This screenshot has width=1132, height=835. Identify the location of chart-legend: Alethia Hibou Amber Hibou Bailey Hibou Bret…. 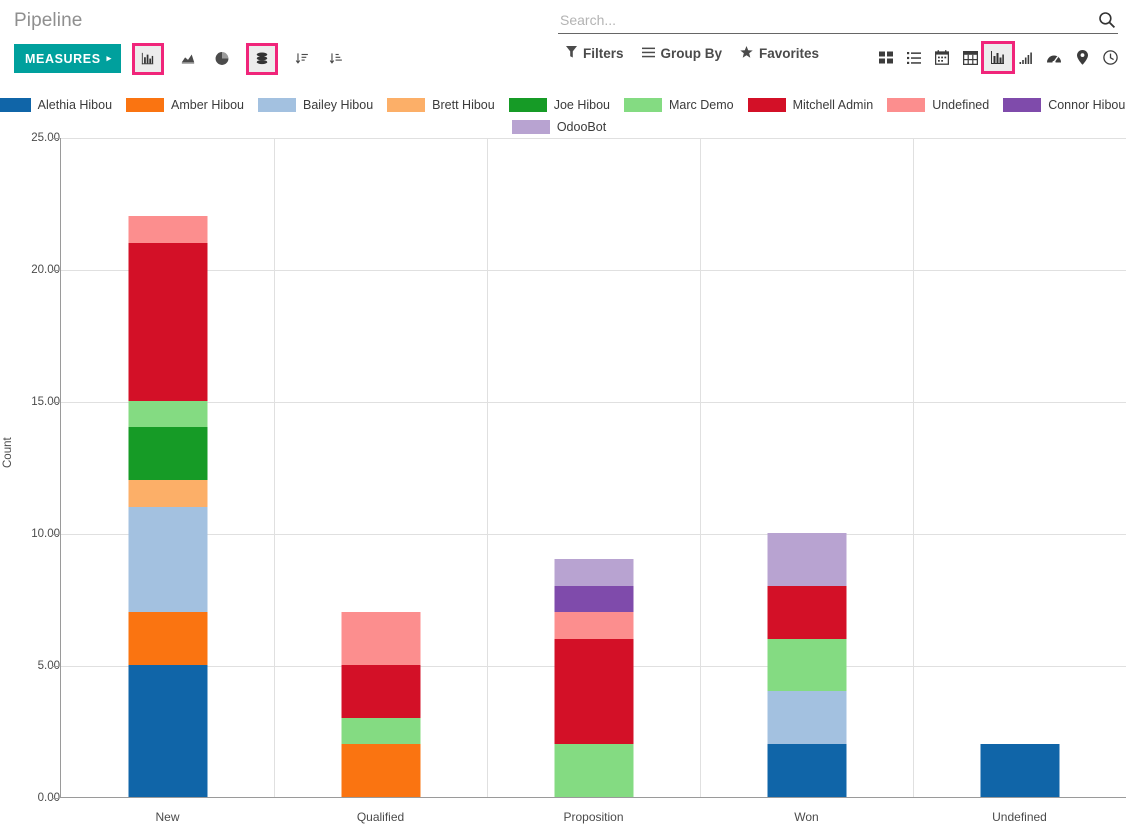
(566, 116).